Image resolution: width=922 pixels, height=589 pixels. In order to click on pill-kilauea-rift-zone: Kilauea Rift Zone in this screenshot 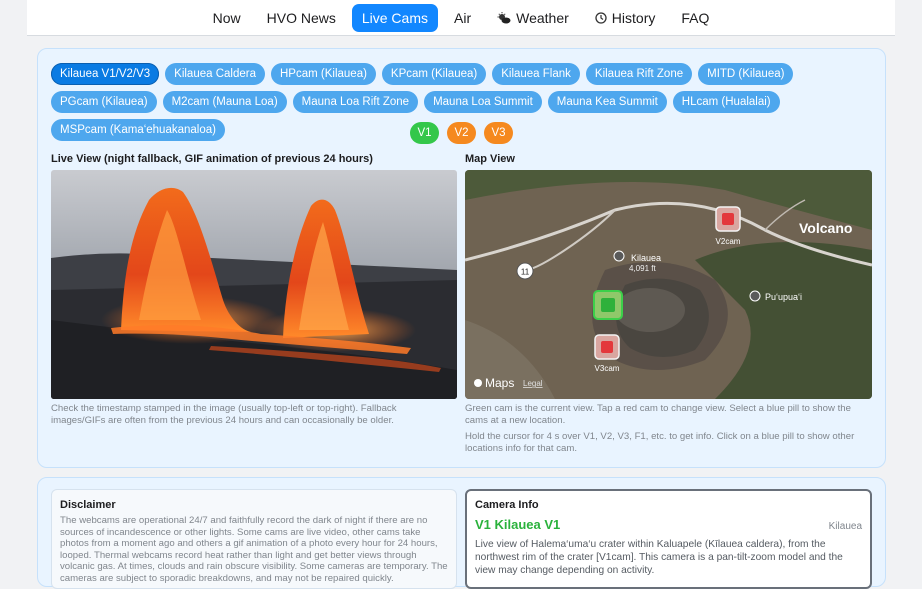, I will do `click(639, 74)`.